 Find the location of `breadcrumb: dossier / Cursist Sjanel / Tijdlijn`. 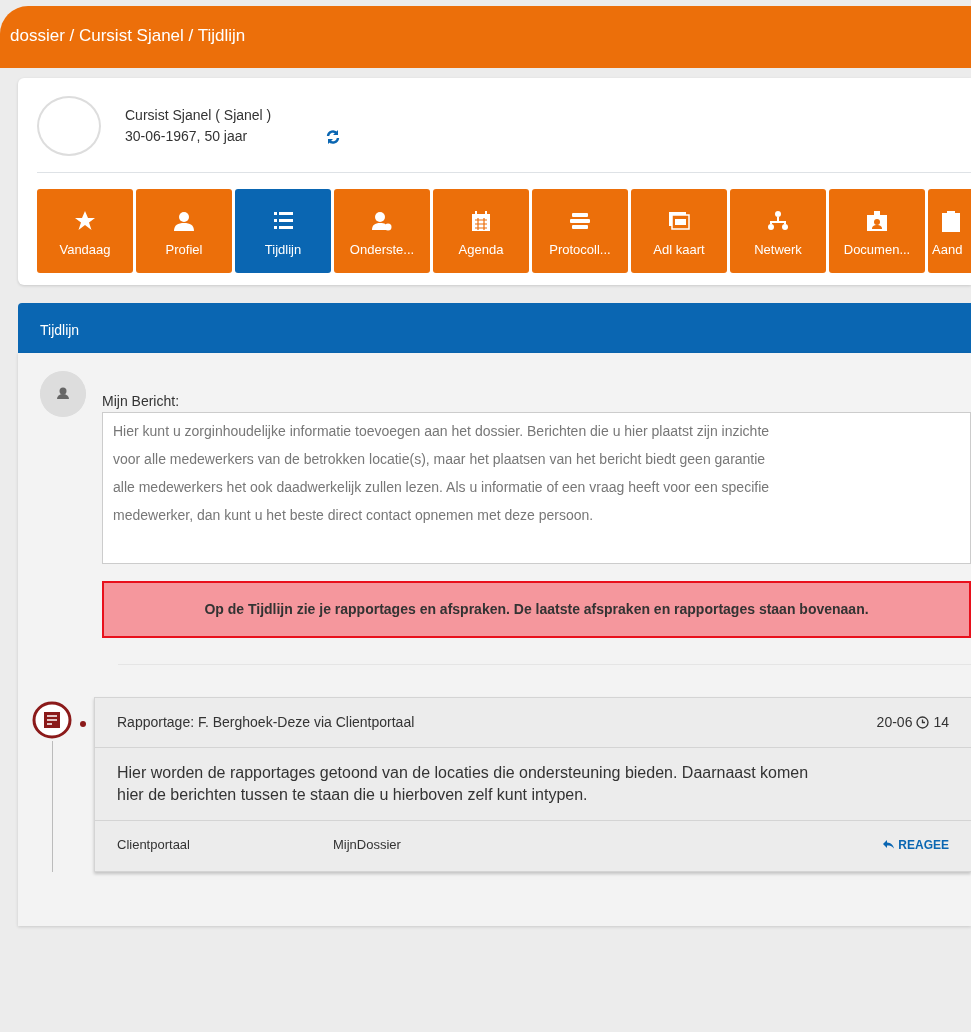

breadcrumb: dossier / Cursist Sjanel / Tijdlijn is located at coordinates (485, 37).